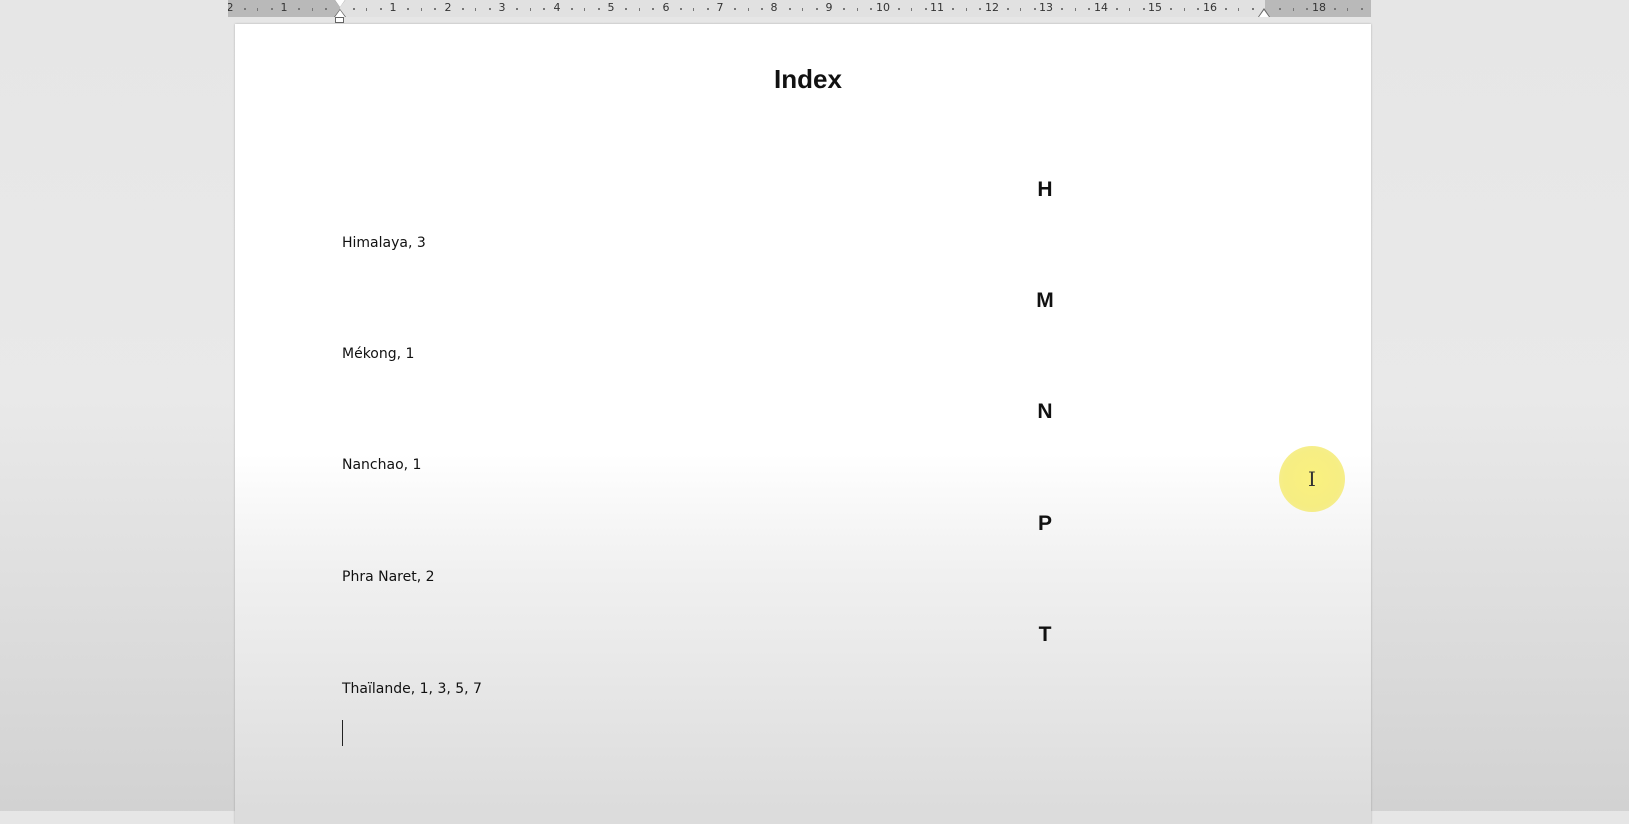  Describe the element at coordinates (342, 733) in the screenshot. I see `text-insertion-caret` at that location.